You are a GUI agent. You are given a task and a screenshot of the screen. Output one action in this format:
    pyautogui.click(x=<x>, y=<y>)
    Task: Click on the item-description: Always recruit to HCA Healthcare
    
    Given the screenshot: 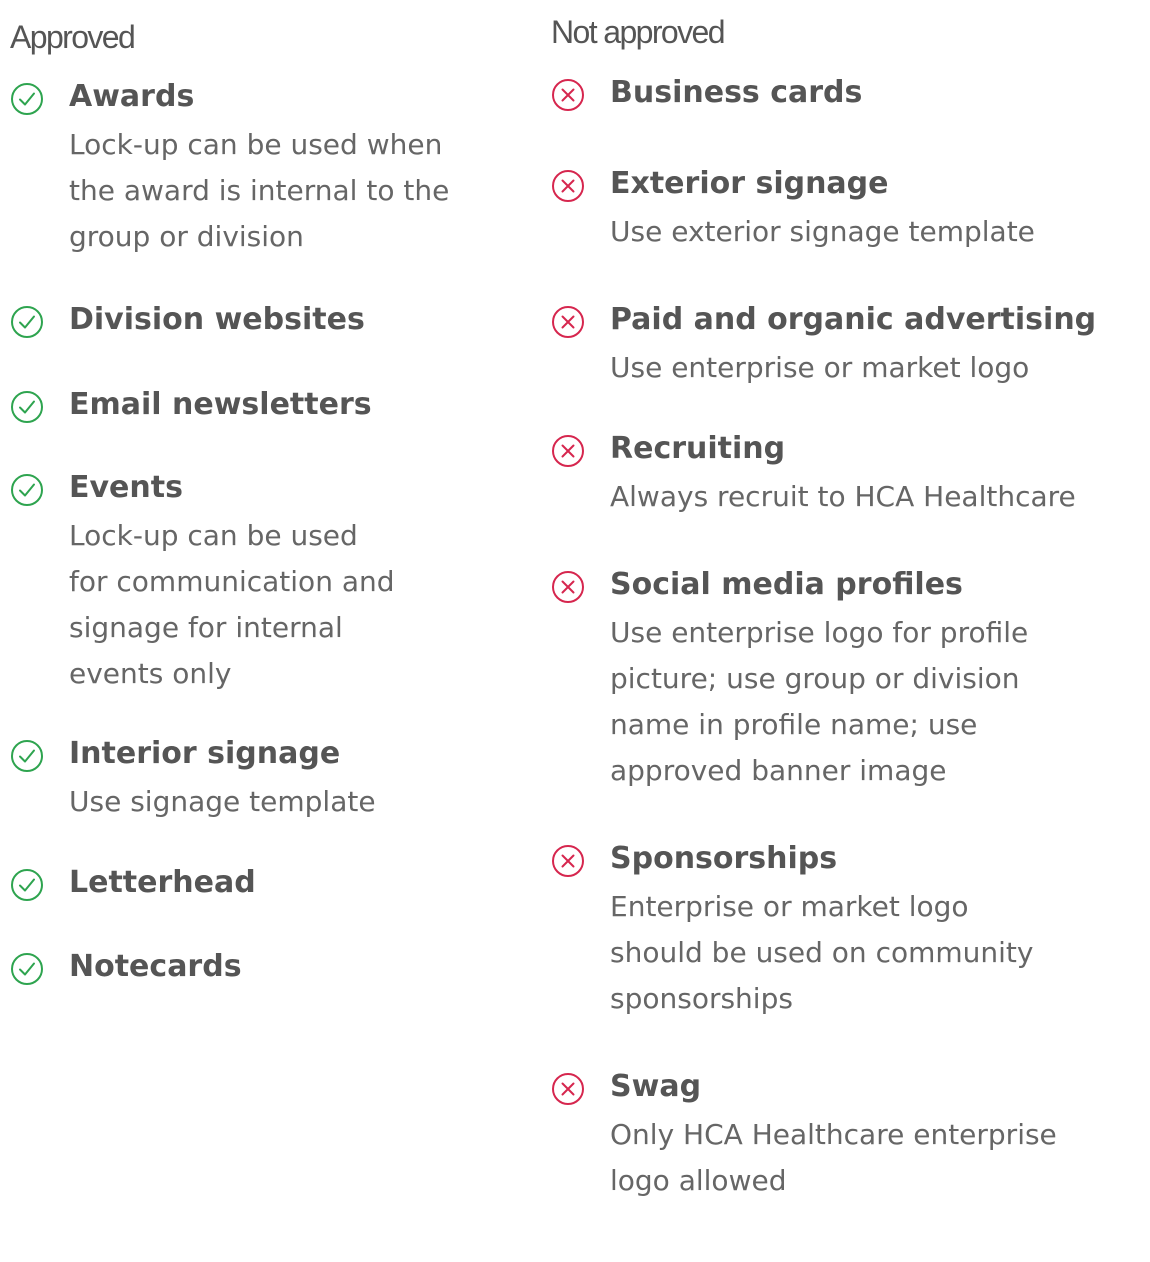 What is the action you would take?
    pyautogui.click(x=843, y=496)
    